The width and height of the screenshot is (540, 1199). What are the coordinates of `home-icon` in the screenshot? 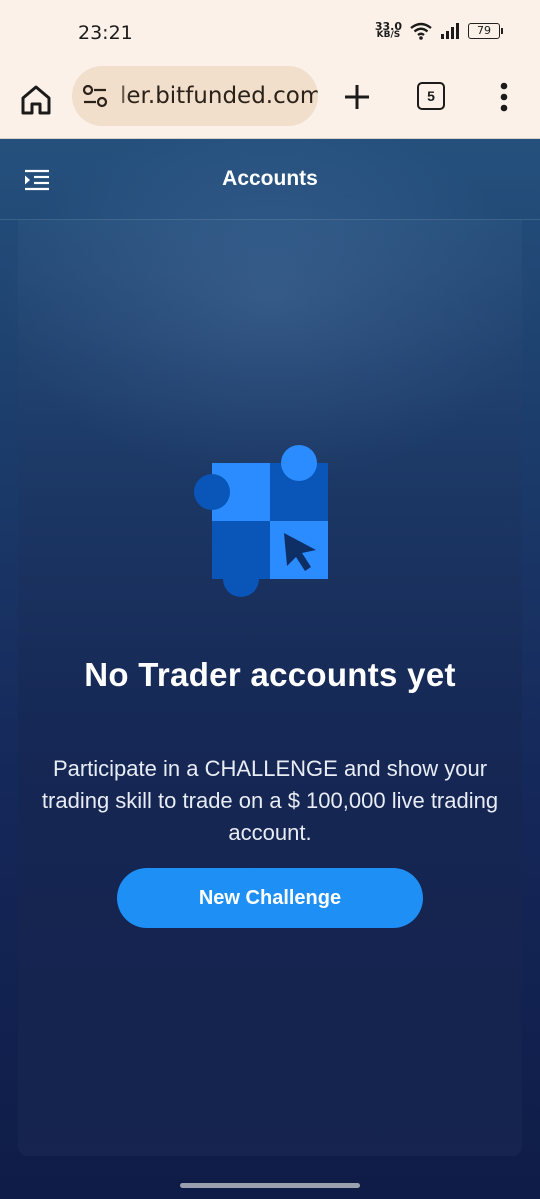 It's located at (36, 100).